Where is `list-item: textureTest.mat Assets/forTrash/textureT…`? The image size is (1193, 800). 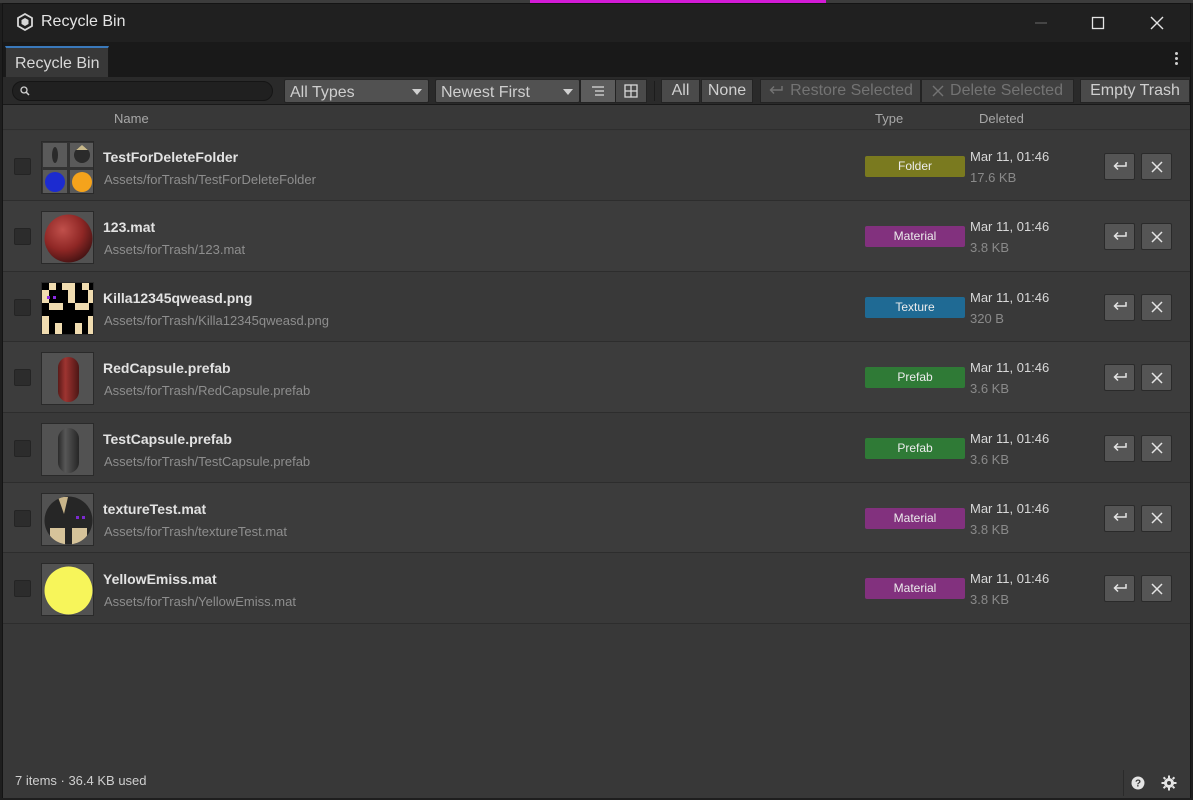 list-item: textureTest.mat Assets/forTrash/textureT… is located at coordinates (596, 518).